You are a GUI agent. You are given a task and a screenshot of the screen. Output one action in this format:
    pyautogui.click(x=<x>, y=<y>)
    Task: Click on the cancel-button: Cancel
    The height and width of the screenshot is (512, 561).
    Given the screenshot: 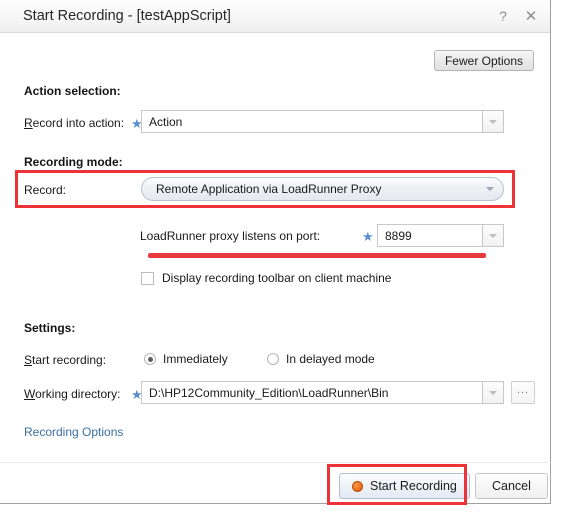 What is the action you would take?
    pyautogui.click(x=511, y=486)
    